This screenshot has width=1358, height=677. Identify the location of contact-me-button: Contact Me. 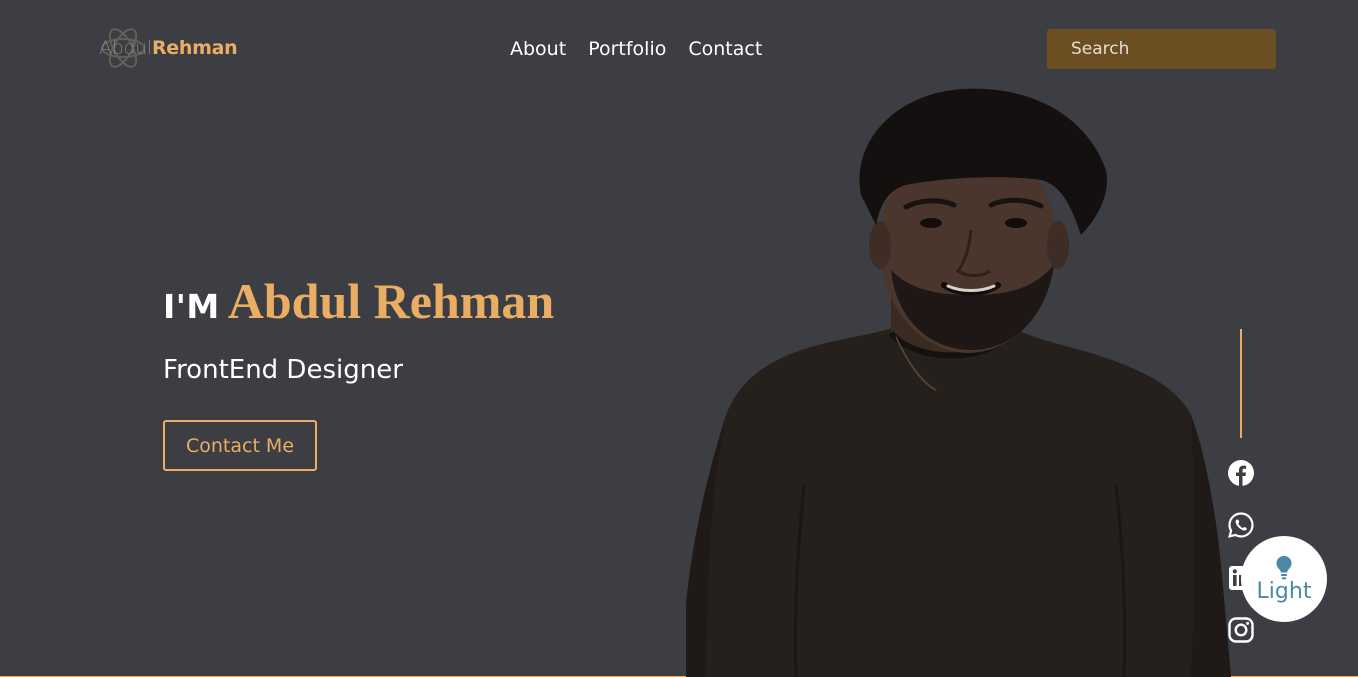
(240, 445).